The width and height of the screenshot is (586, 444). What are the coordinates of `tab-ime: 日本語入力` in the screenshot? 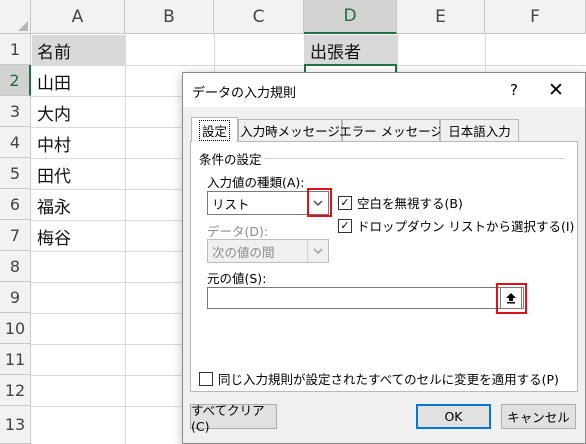 It's located at (479, 130).